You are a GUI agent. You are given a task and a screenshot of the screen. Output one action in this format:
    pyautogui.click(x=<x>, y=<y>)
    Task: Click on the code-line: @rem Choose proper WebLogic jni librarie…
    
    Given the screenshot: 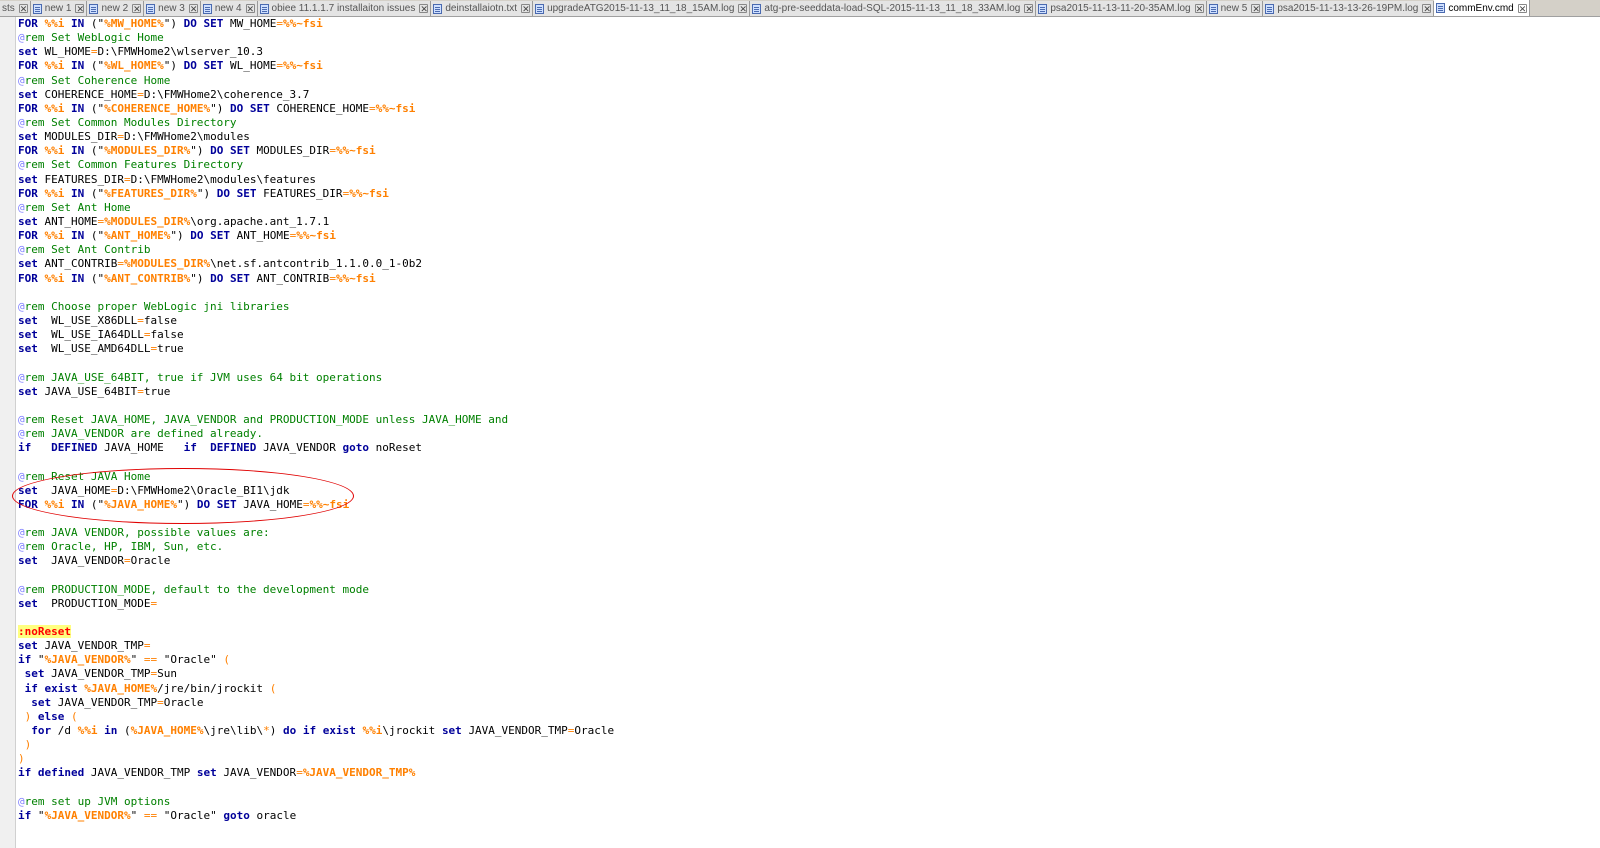 What is the action you would take?
    pyautogui.click(x=805, y=307)
    